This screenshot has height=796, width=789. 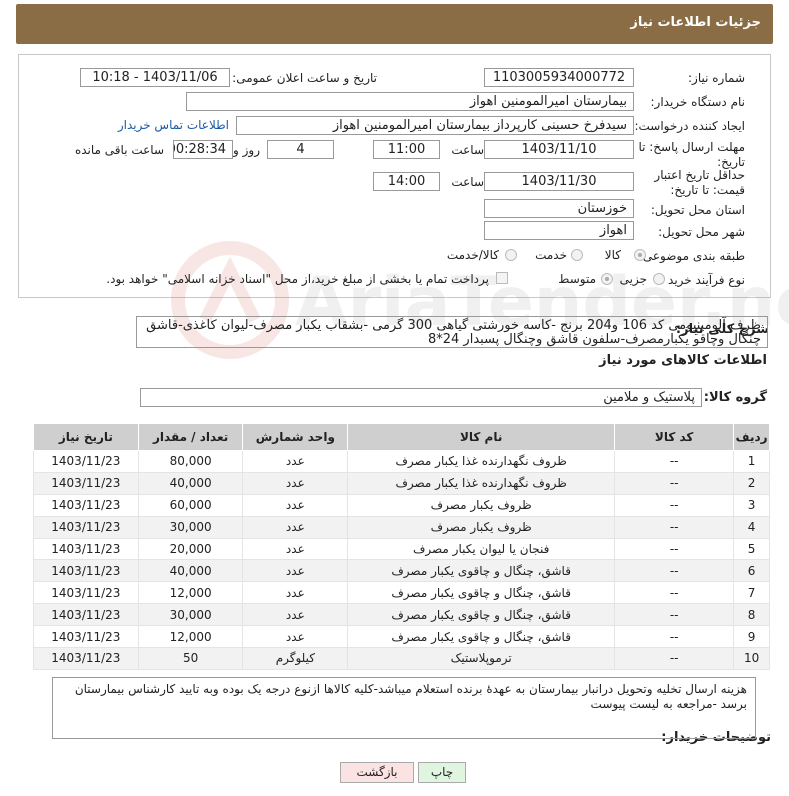 I want to click on goods-group-label: گروه کالا:, so click(x=735, y=397).